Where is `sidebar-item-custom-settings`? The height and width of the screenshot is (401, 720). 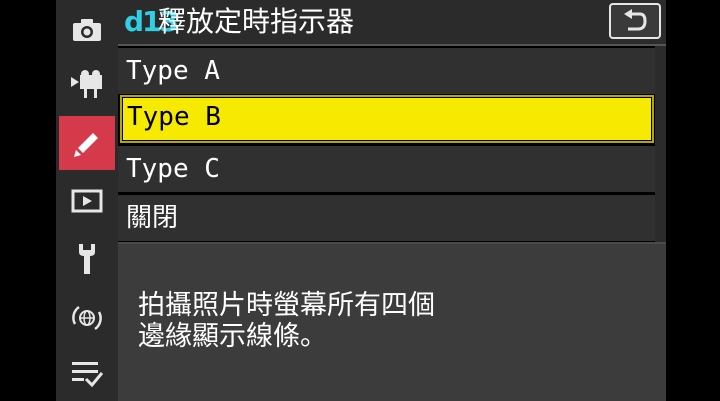 sidebar-item-custom-settings is located at coordinates (87, 143).